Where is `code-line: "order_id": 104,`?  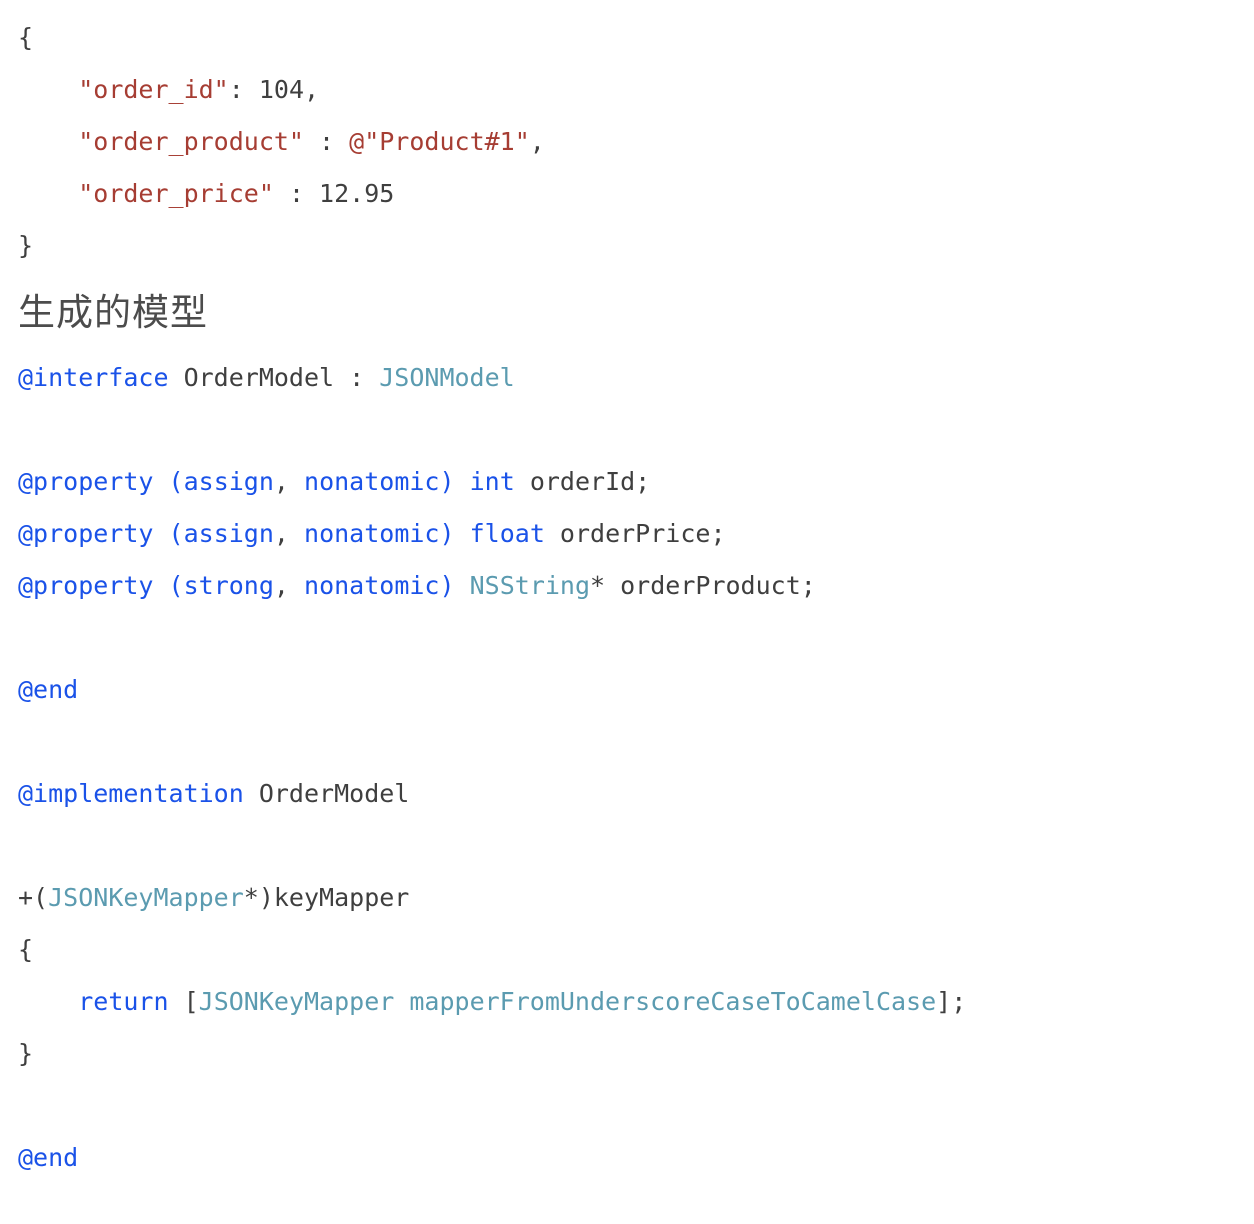
code-line: "order_id": 104, is located at coordinates (627, 90).